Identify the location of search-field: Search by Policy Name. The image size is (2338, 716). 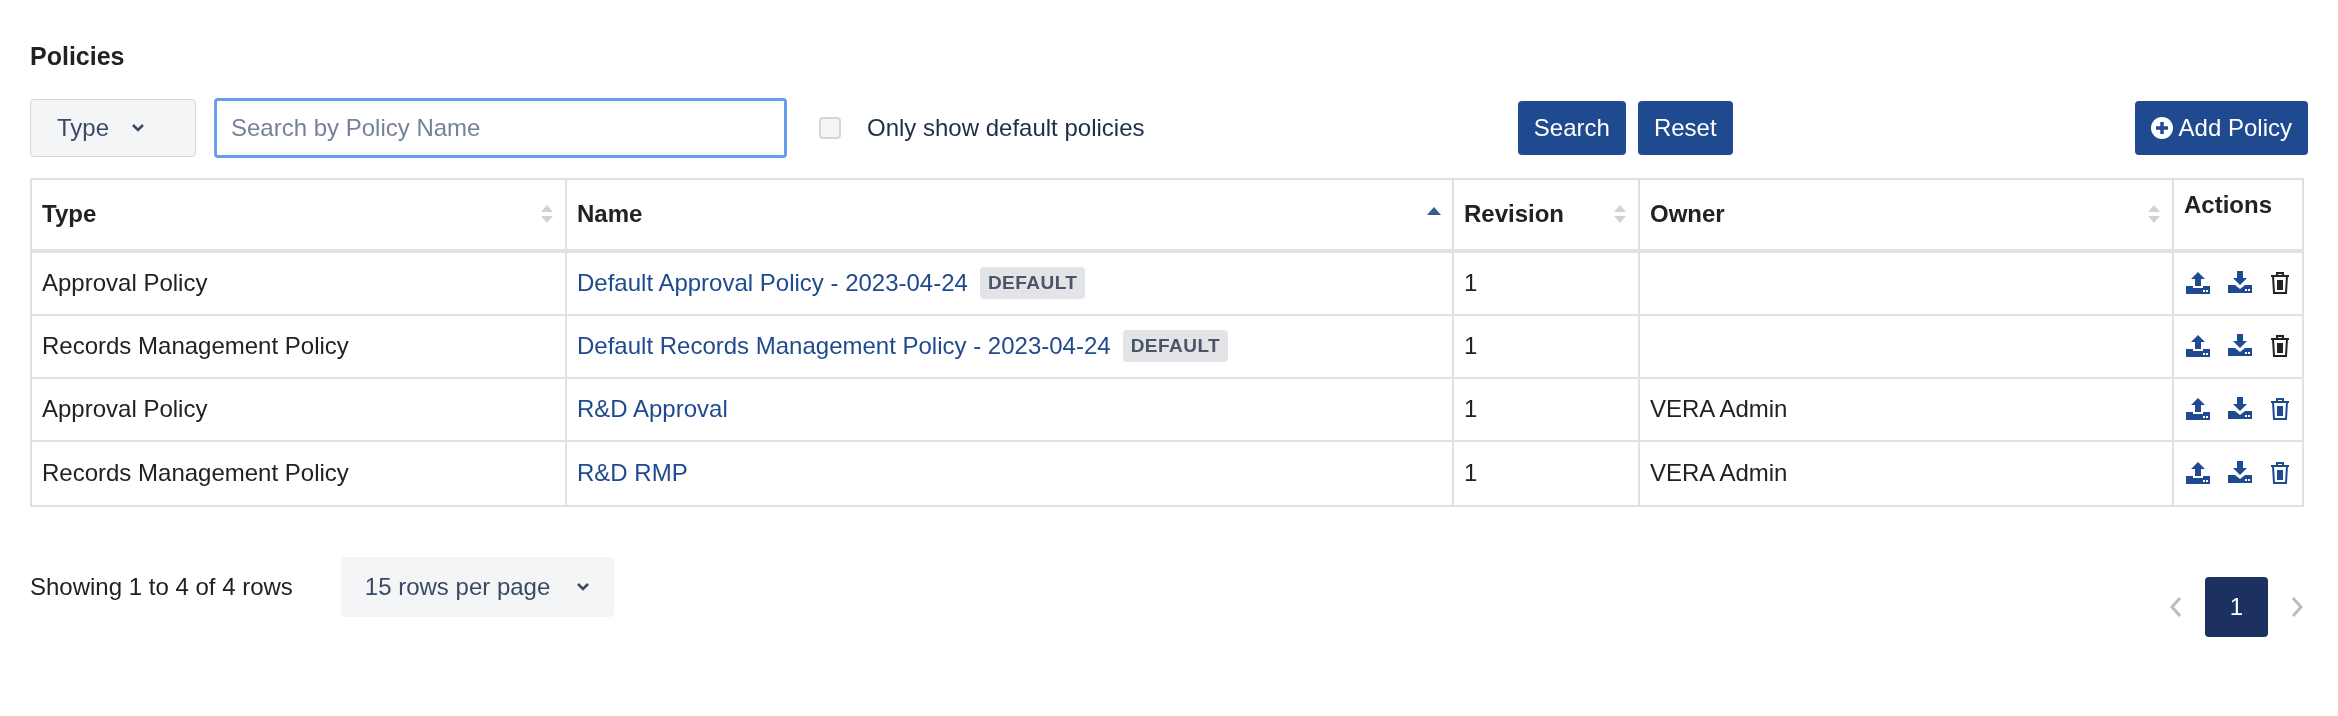
(500, 127).